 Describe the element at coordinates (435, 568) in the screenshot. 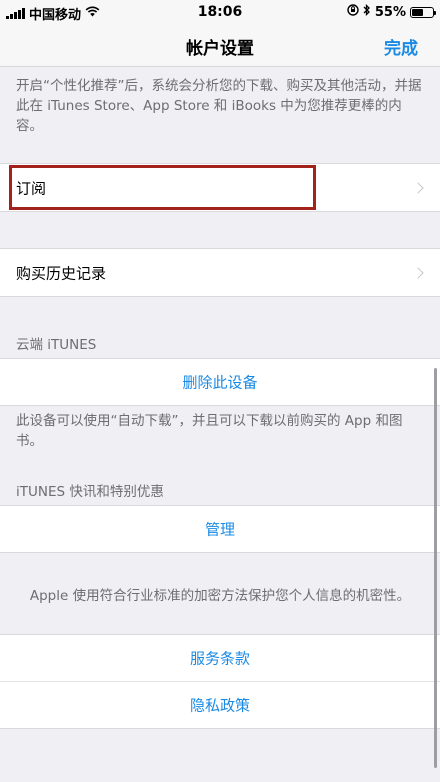

I see `scroll-indicator` at that location.